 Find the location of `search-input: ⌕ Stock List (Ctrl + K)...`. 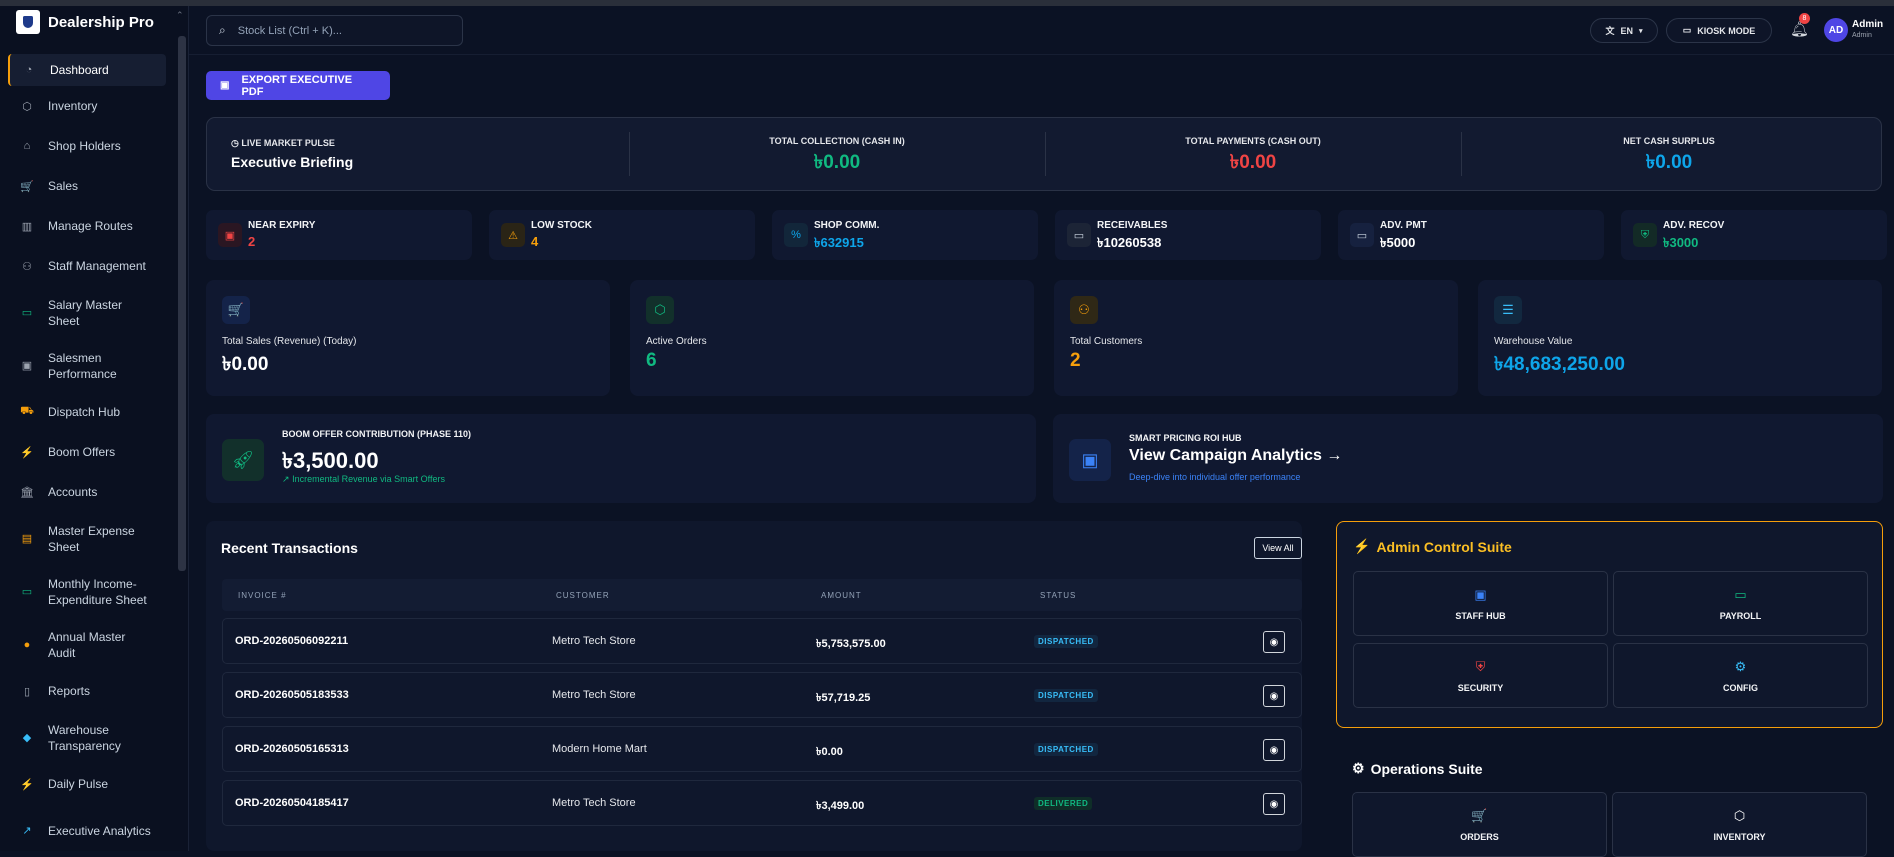

search-input: ⌕ Stock List (Ctrl + K)... is located at coordinates (334, 30).